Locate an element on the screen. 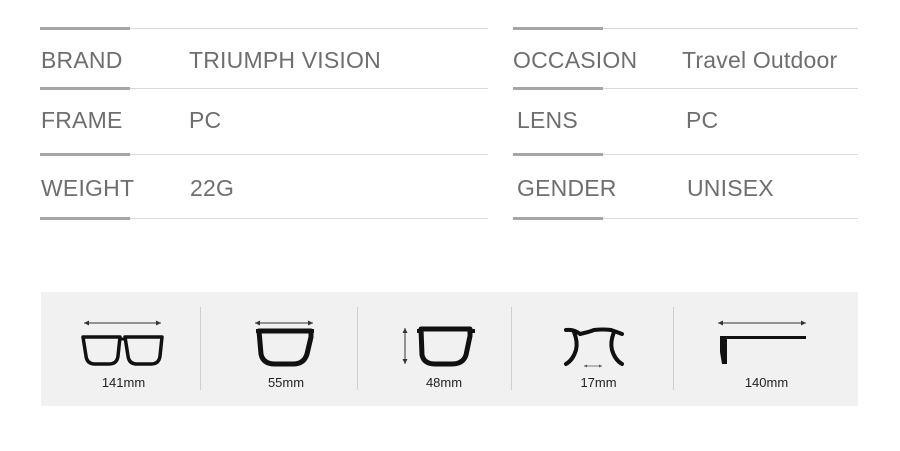 The image size is (900, 451). lens-label: LENS is located at coordinates (547, 120).